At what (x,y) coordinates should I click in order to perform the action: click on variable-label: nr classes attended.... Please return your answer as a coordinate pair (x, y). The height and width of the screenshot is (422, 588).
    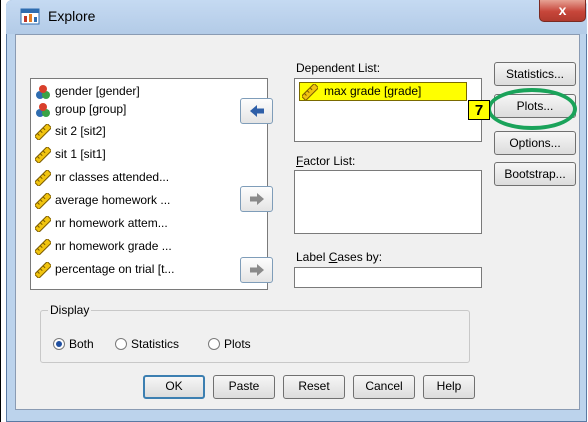
    Looking at the image, I should click on (112, 177).